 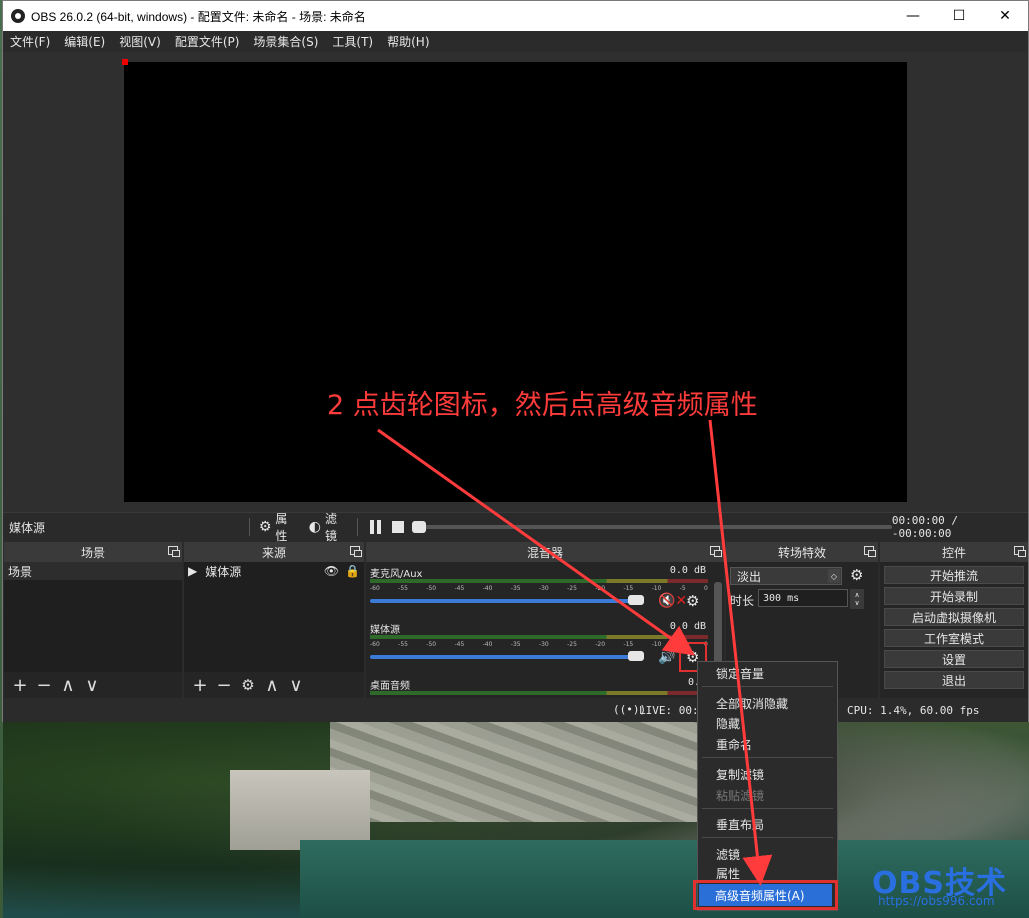 What do you see at coordinates (954, 596) in the screenshot?
I see `start-recording-button: 开始录制` at bounding box center [954, 596].